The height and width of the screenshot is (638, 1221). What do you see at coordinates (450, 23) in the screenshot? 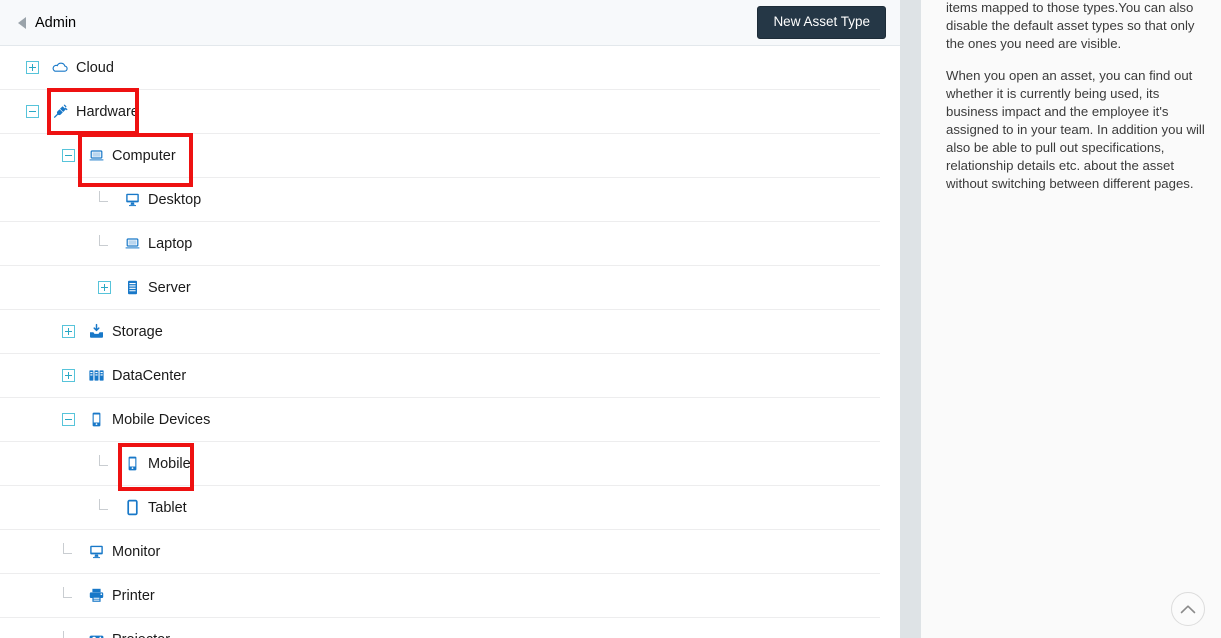
I see `page-header: Admin New Asset Type` at bounding box center [450, 23].